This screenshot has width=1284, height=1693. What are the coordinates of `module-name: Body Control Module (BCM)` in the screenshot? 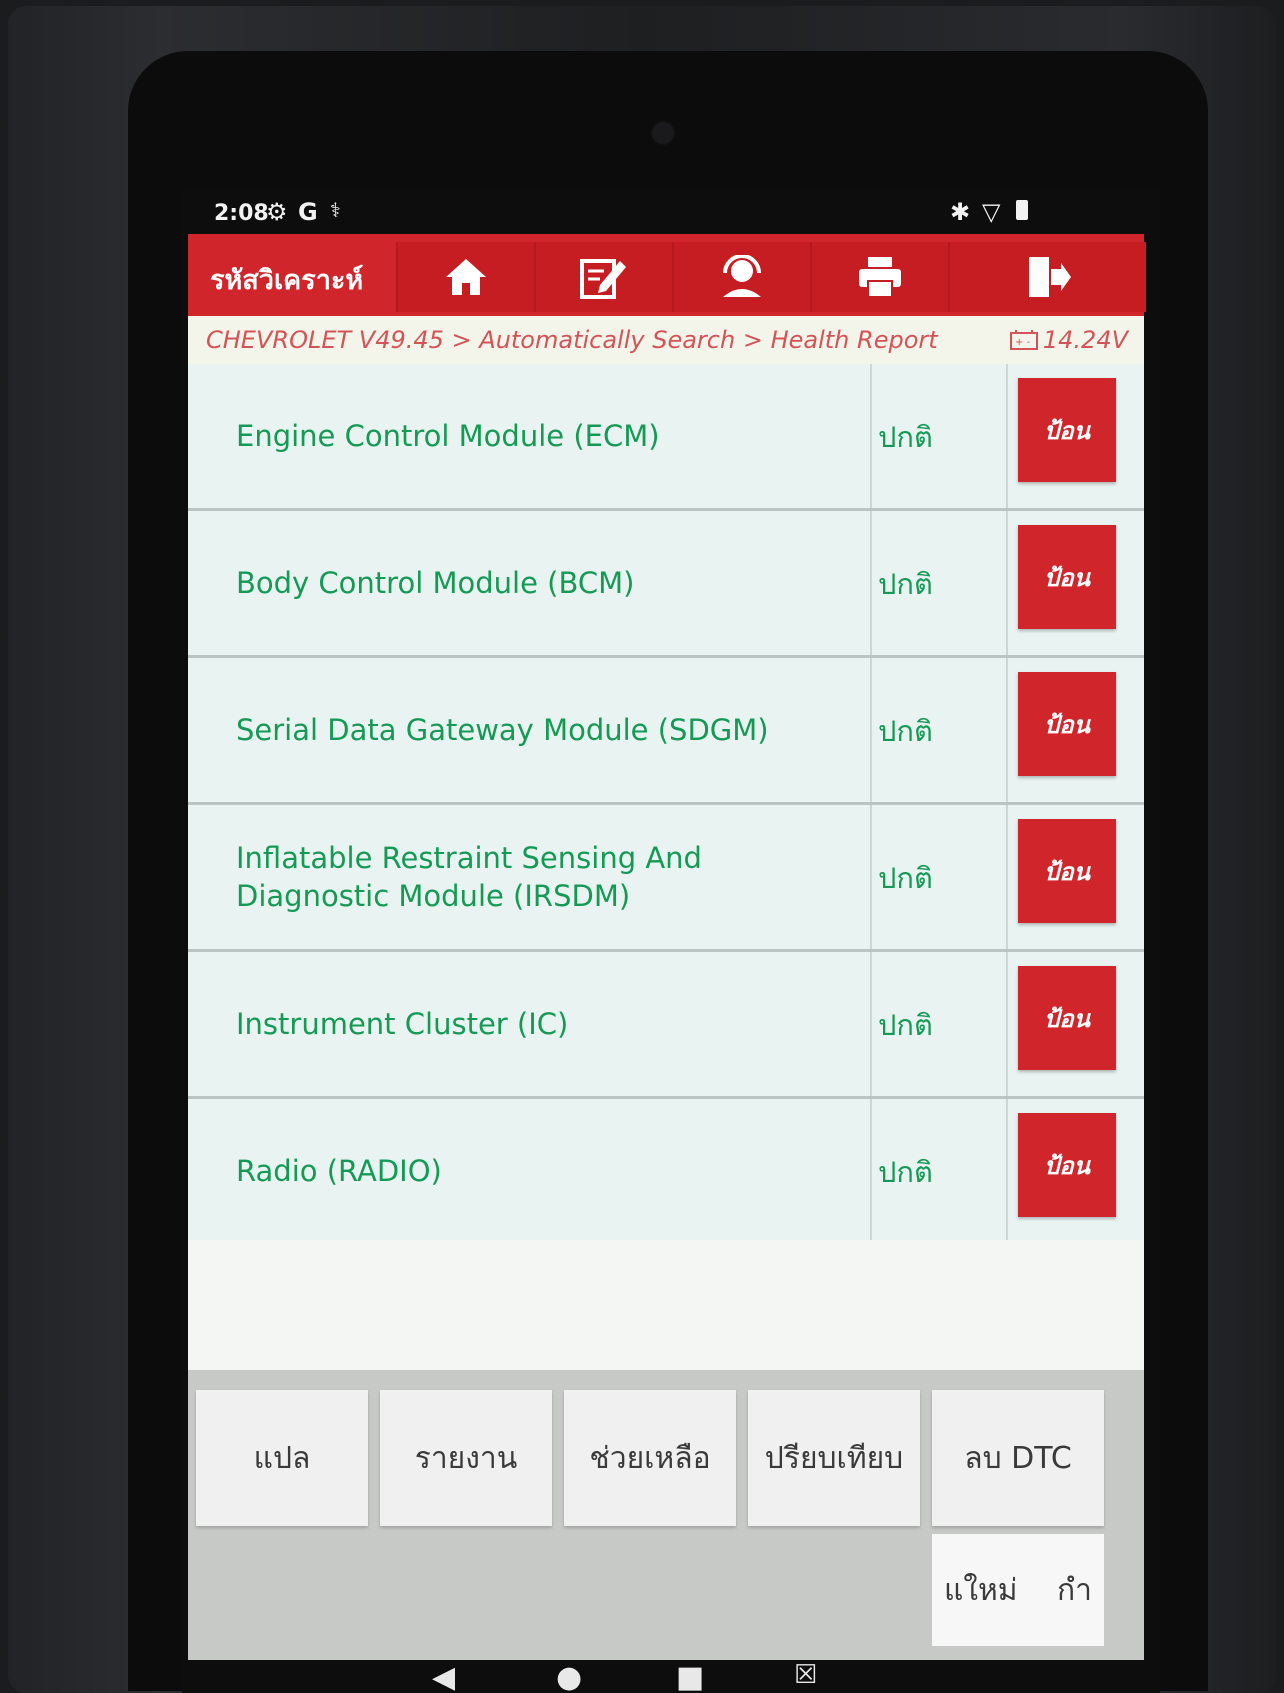 It's located at (435, 583).